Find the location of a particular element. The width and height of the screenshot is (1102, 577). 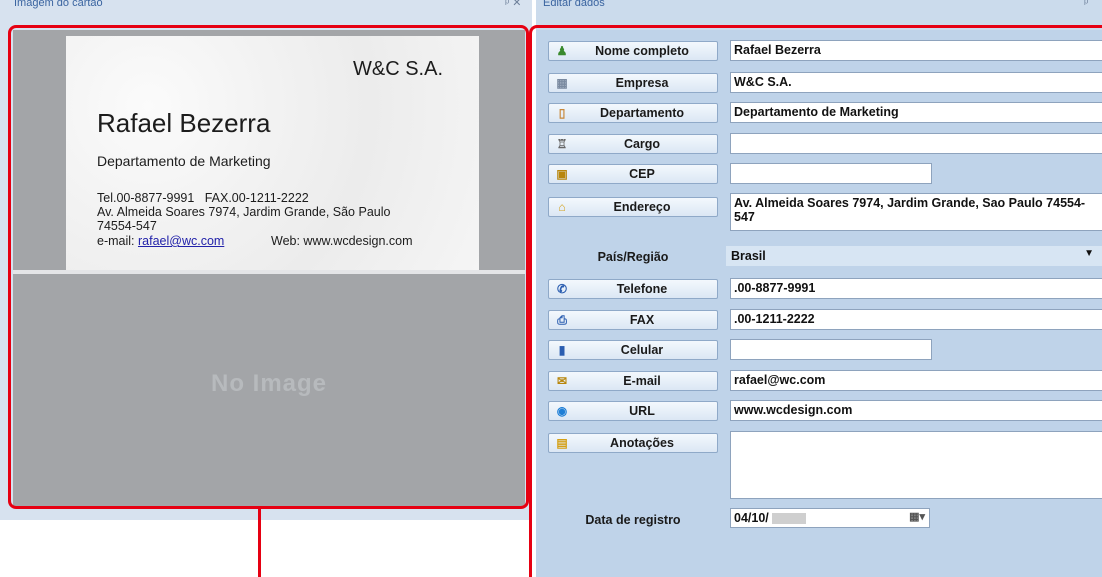

phone-button: ✆ Telefone is located at coordinates (633, 289).